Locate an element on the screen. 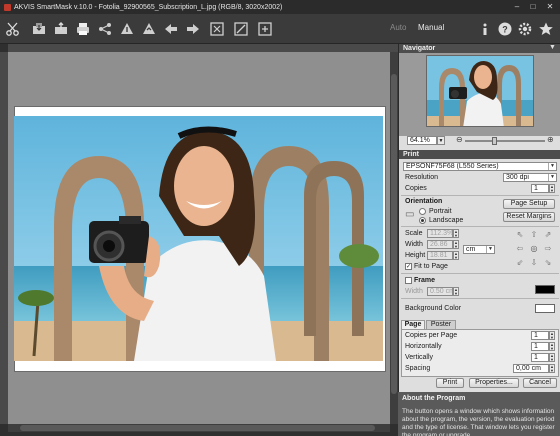 This screenshot has width=560, height=436. app-logo-icon is located at coordinates (7, 7).